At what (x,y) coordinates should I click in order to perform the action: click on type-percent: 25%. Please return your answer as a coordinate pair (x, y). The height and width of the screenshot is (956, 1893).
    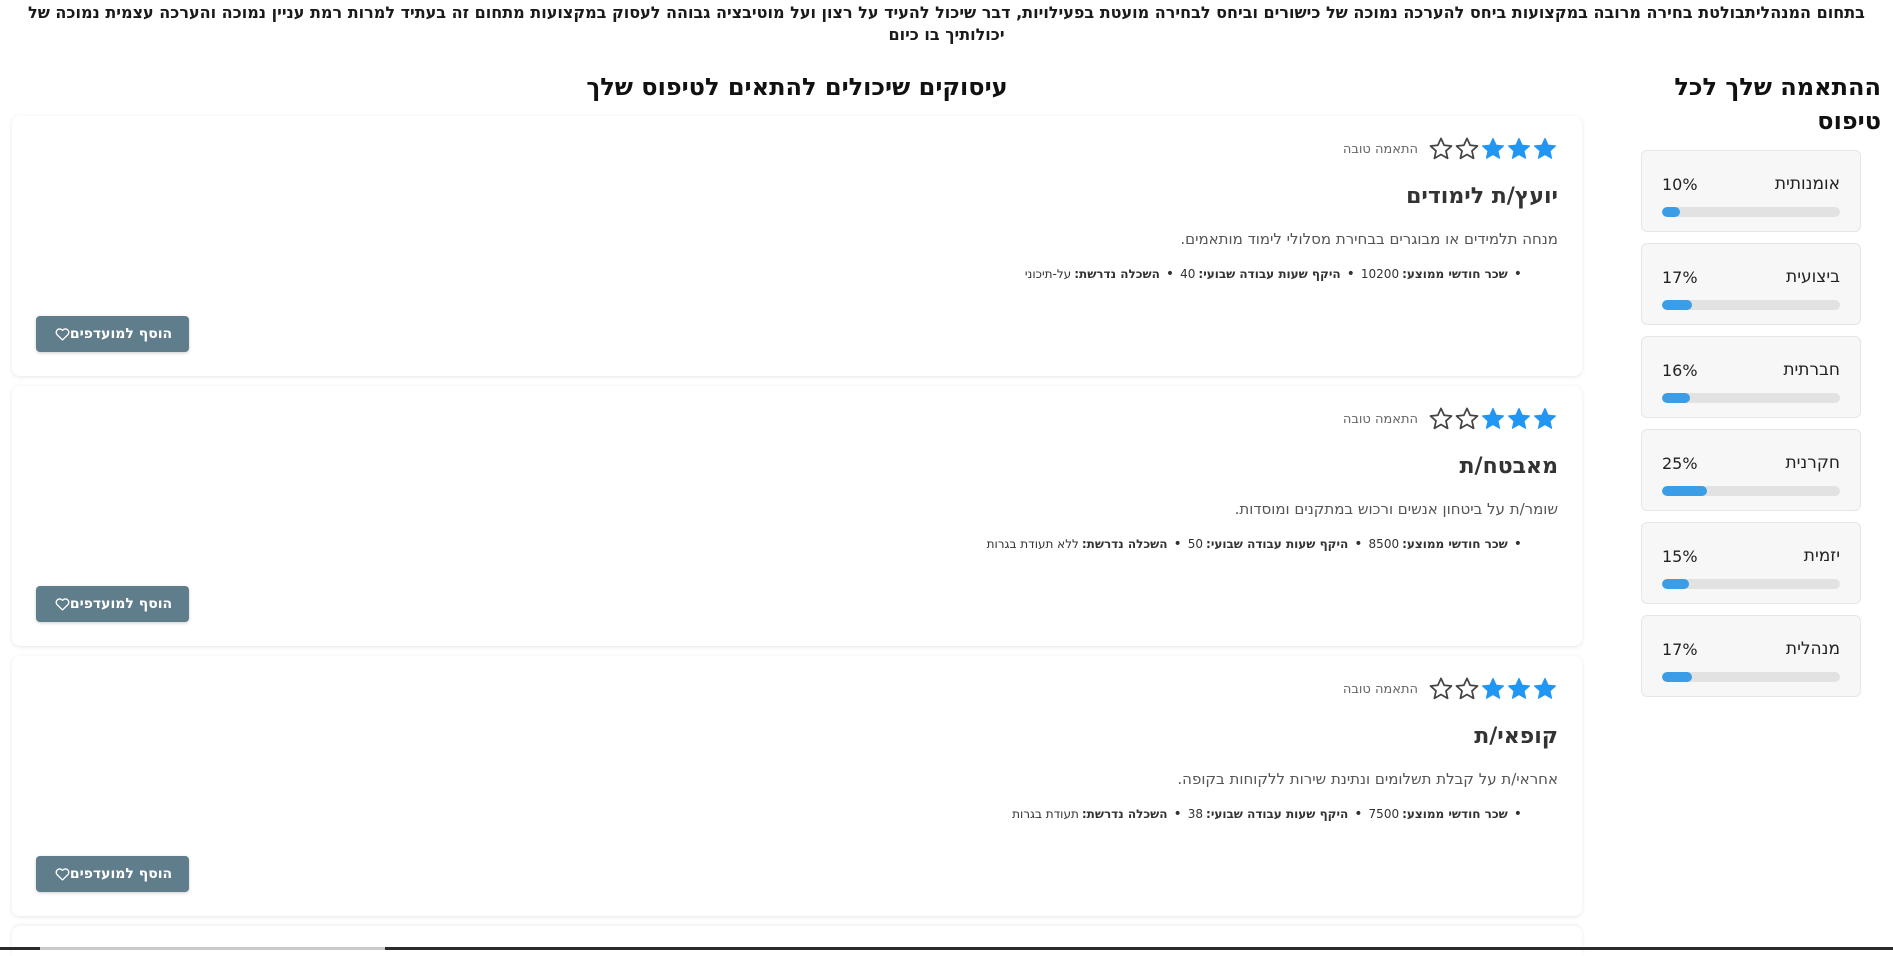
    Looking at the image, I should click on (1680, 463).